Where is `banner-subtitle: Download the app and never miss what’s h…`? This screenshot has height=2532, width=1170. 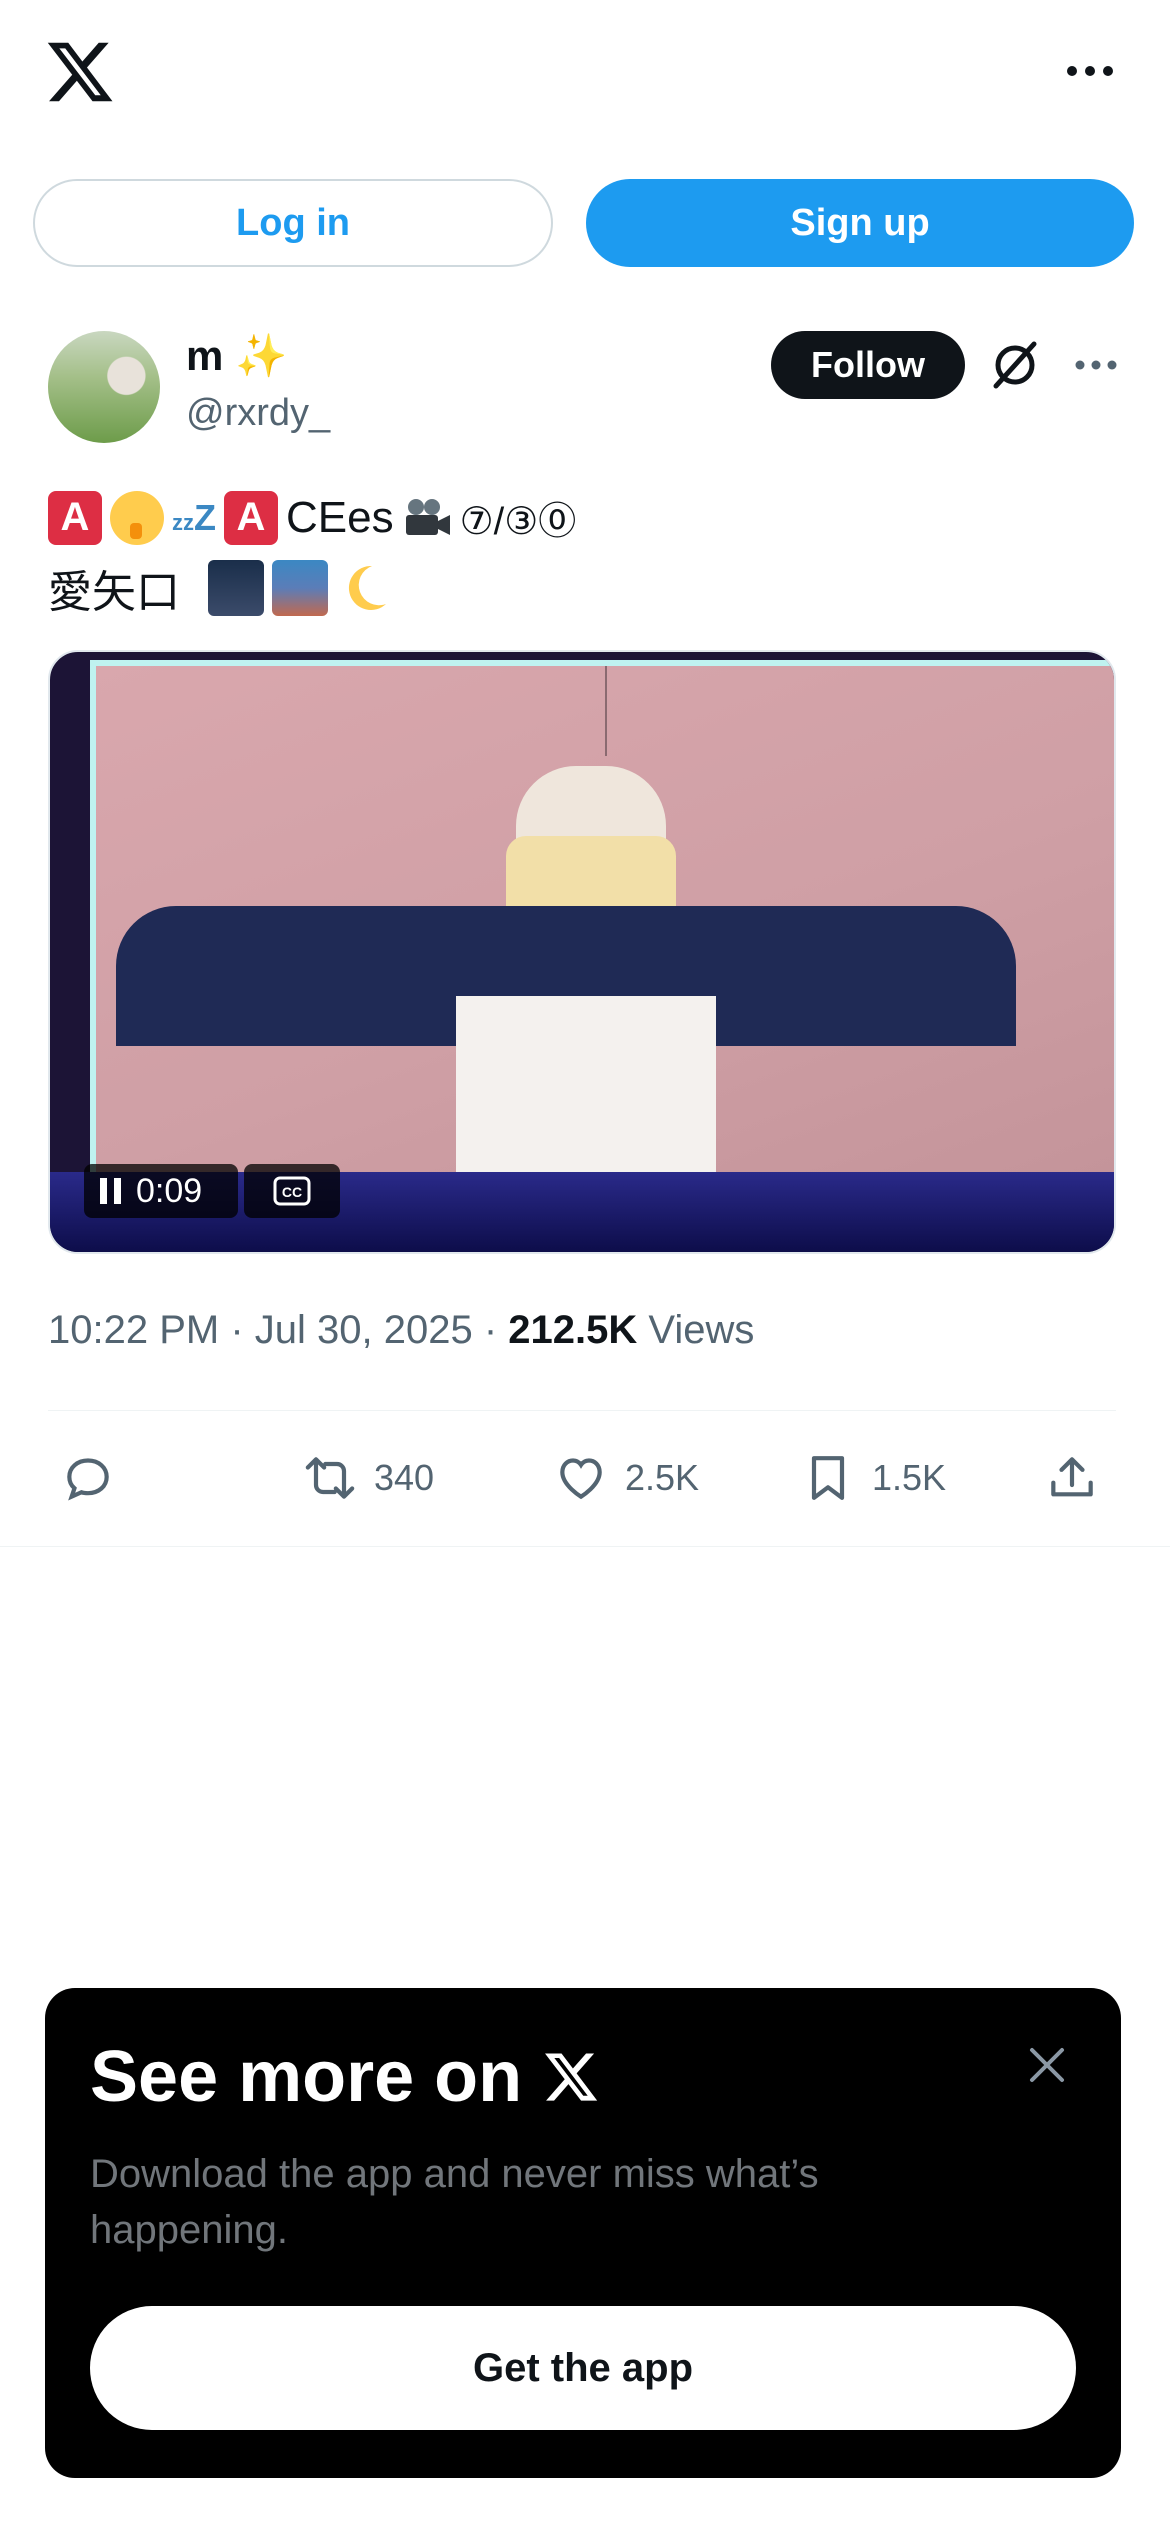 banner-subtitle: Download the app and never miss what’s h… is located at coordinates (454, 2202).